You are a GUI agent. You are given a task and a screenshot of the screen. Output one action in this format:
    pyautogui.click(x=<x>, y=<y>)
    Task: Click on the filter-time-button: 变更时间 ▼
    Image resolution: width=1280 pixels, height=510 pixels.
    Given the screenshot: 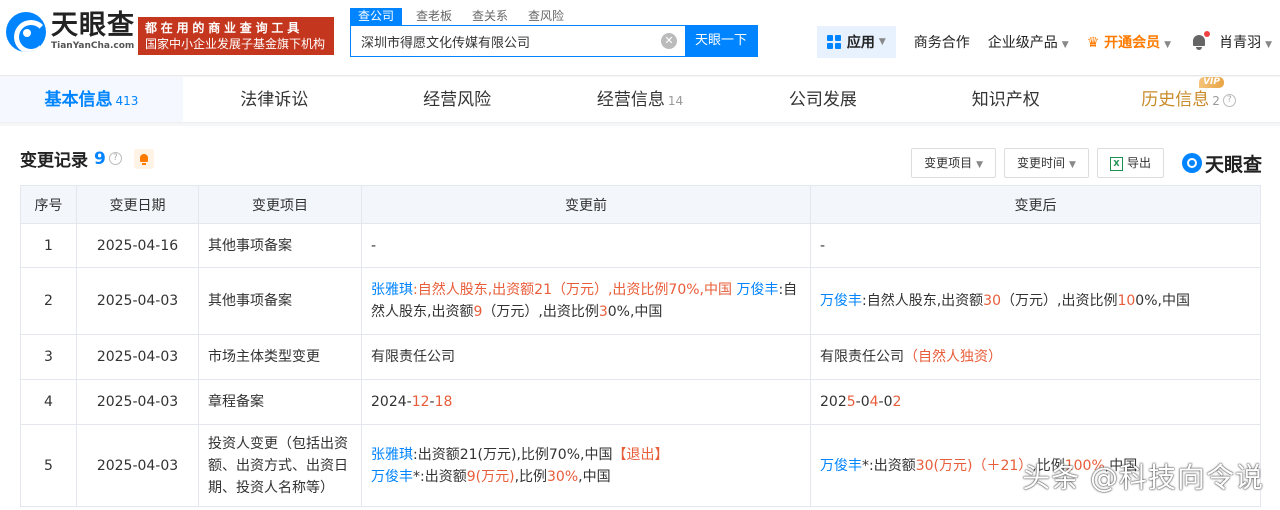 What is the action you would take?
    pyautogui.click(x=1046, y=163)
    